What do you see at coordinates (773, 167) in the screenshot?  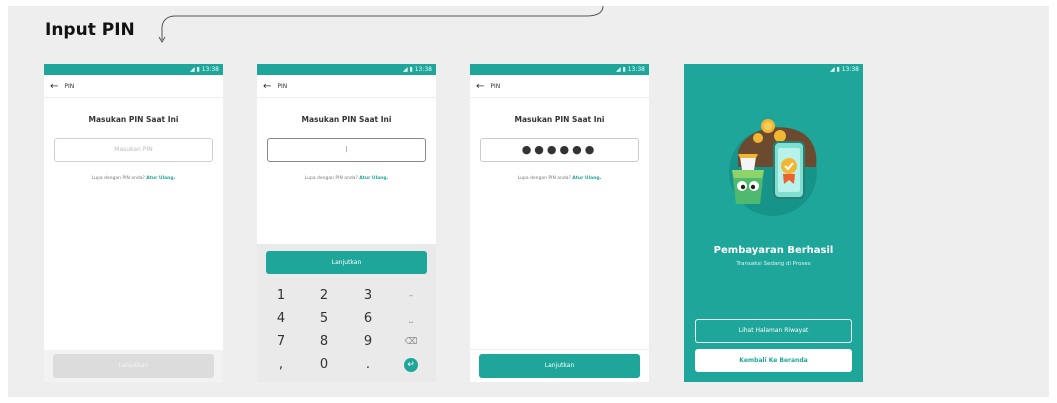 I see `payment-success-illustration` at bounding box center [773, 167].